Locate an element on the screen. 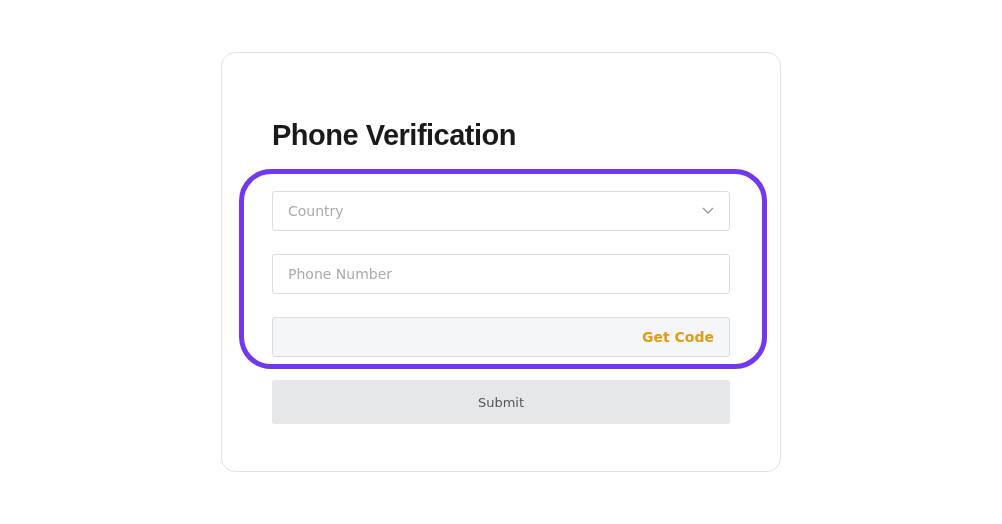 The image size is (1002, 524). code-field: Get Code is located at coordinates (501, 337).